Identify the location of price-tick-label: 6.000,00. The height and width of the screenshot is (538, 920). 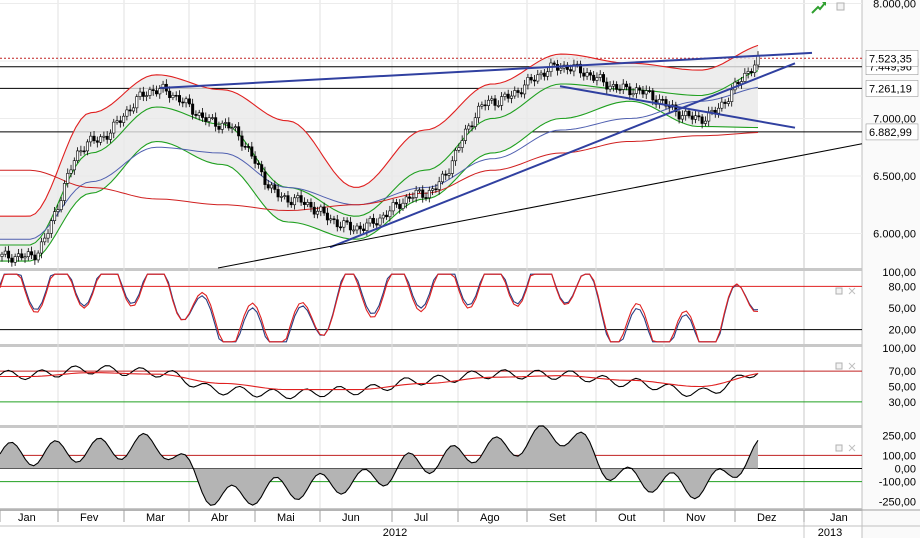
(894, 234).